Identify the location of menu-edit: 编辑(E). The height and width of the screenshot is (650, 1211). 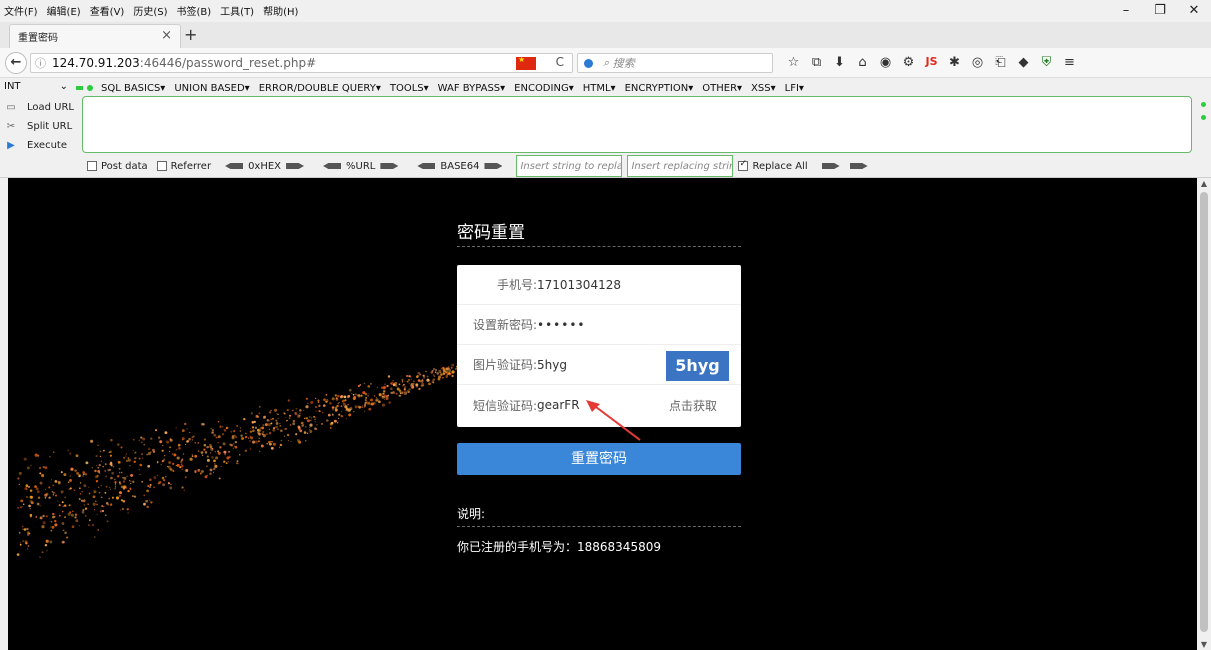
(64, 10).